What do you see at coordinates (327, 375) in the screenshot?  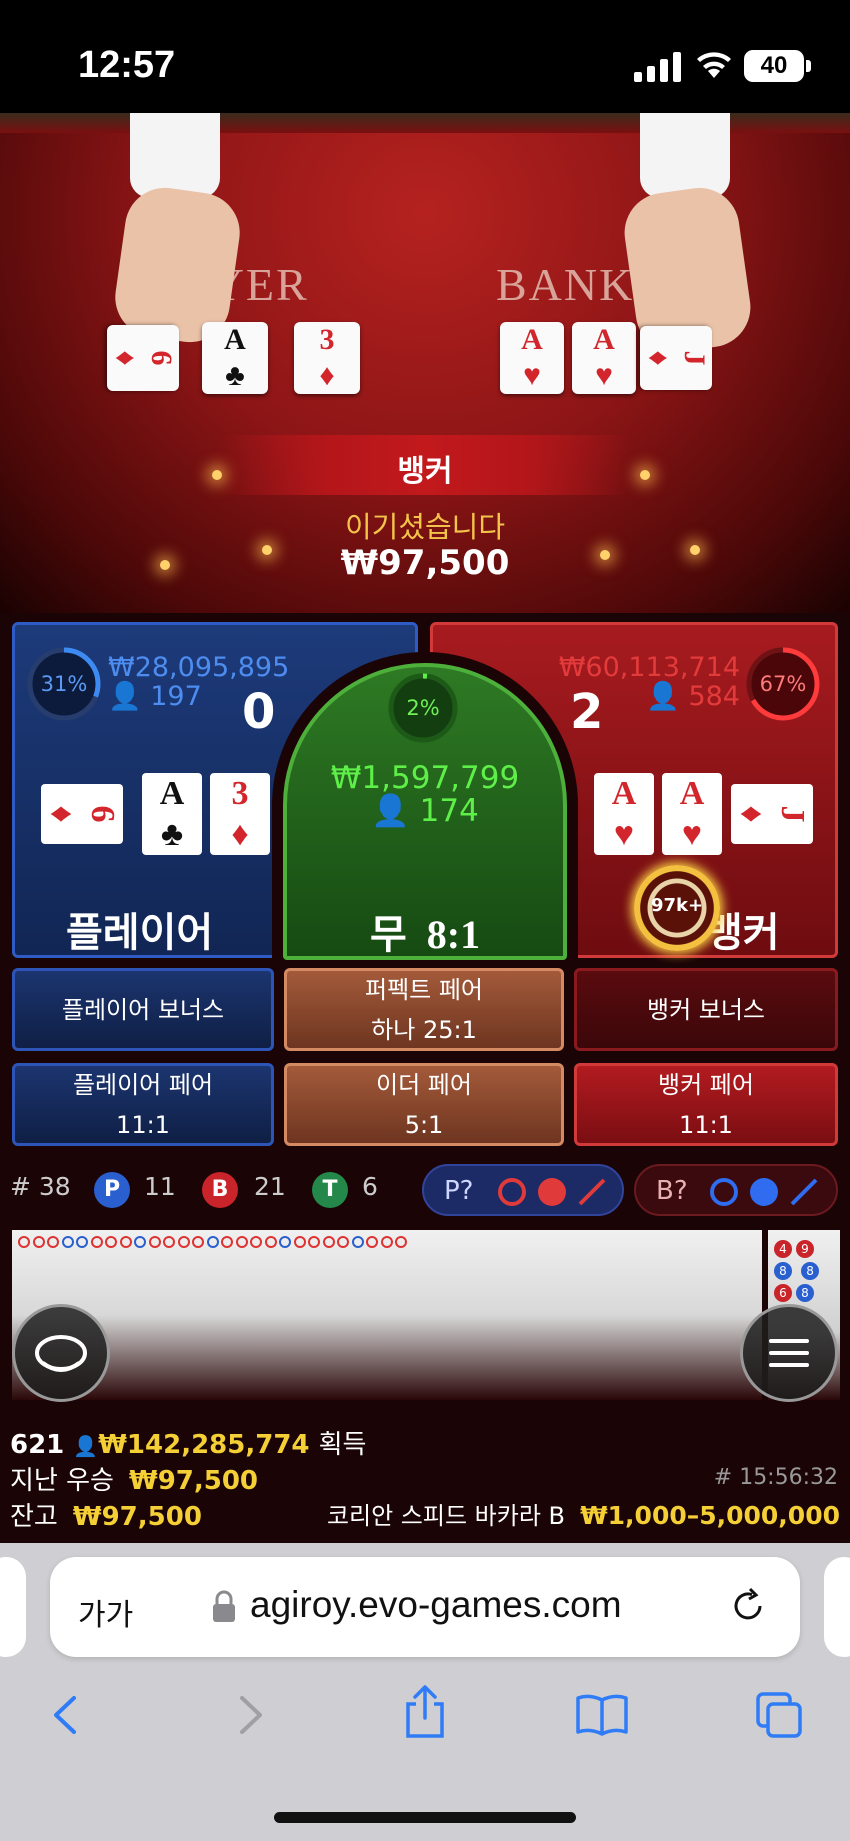 I see `table-player-card-suit: ♦` at bounding box center [327, 375].